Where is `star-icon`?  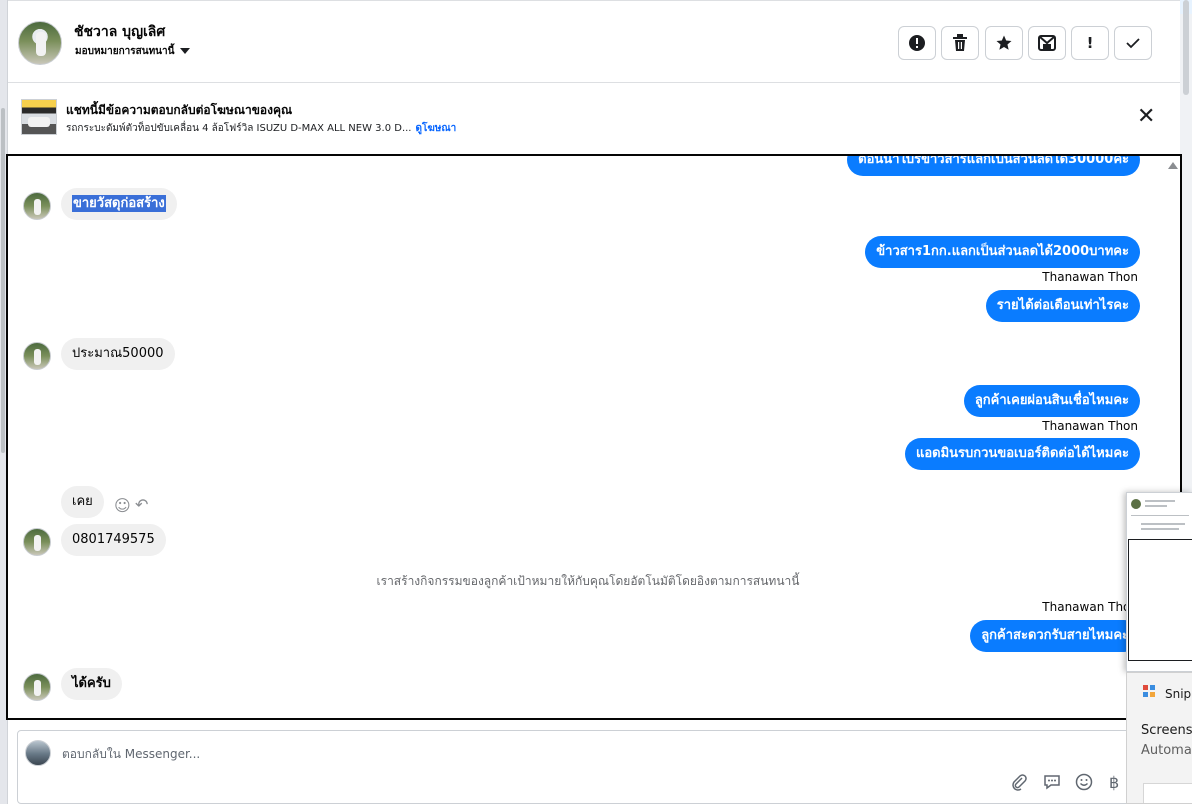 star-icon is located at coordinates (1004, 42).